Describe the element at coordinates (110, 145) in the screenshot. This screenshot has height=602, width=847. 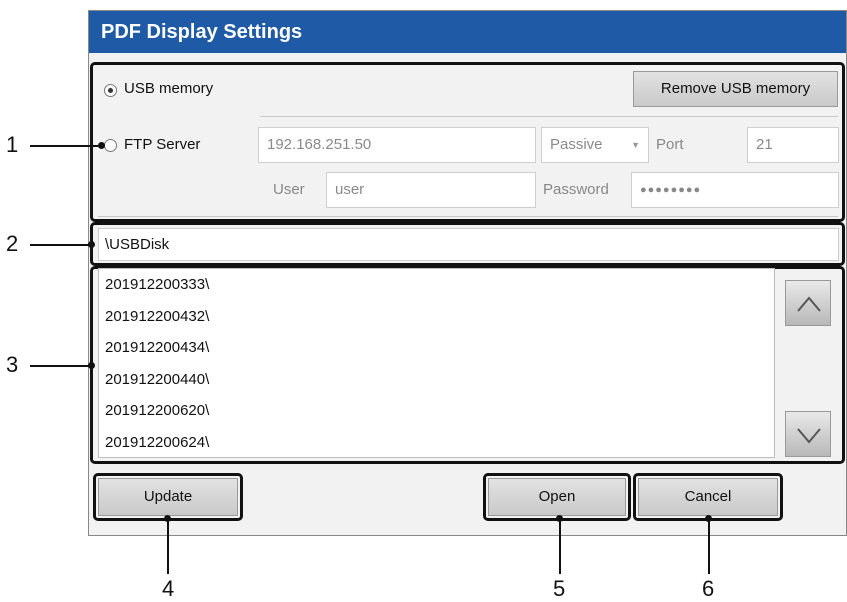
I see `ftp-server-radio` at that location.